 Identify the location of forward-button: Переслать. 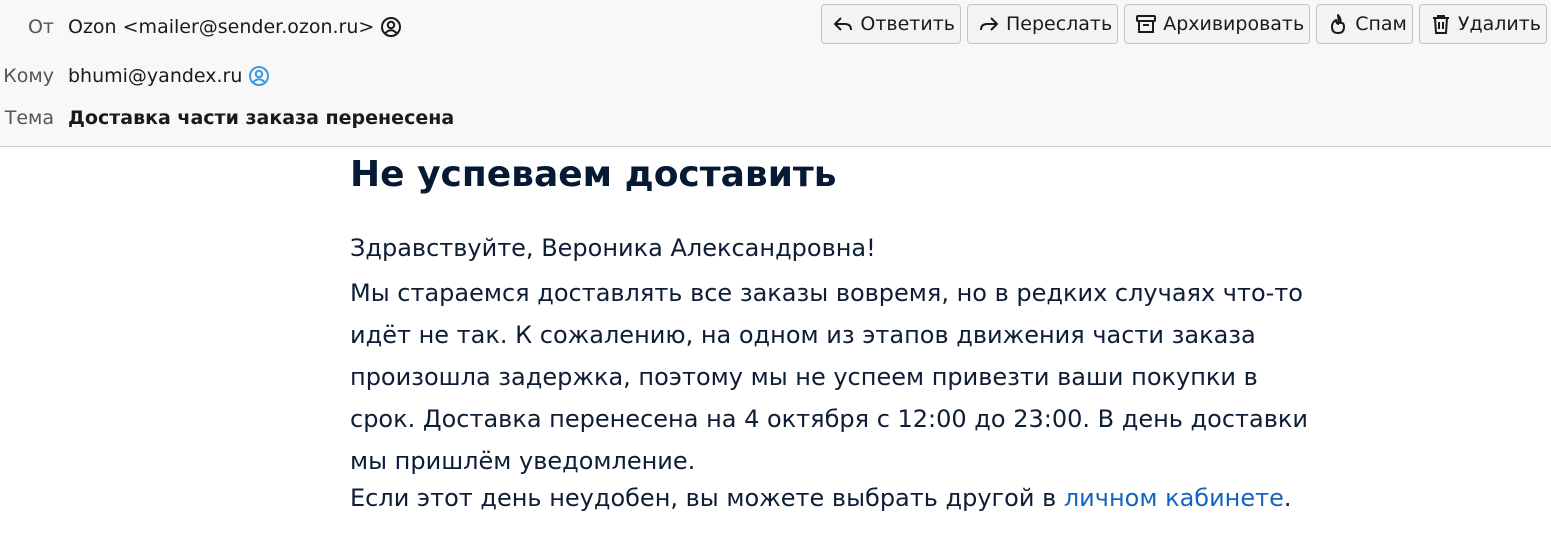
(1042, 24).